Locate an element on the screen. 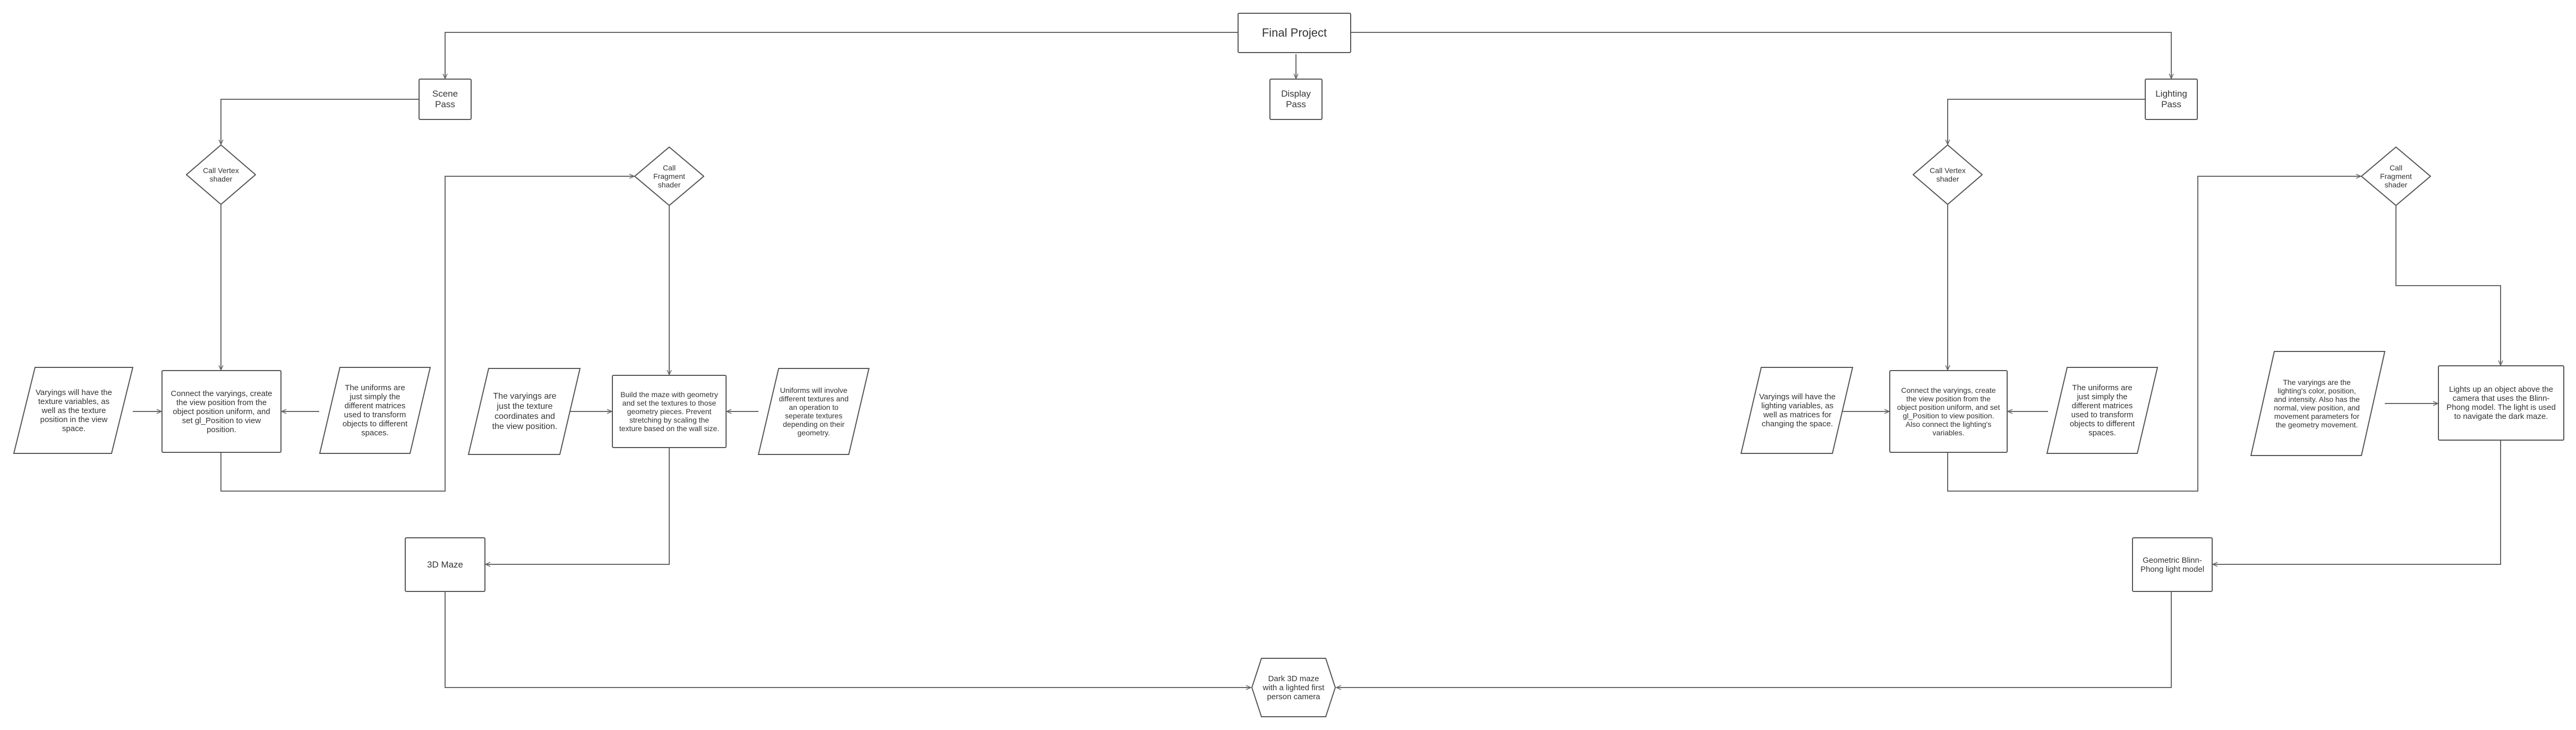  lighting-vertex-decision: Call Vertex shader is located at coordinates (1948, 174).